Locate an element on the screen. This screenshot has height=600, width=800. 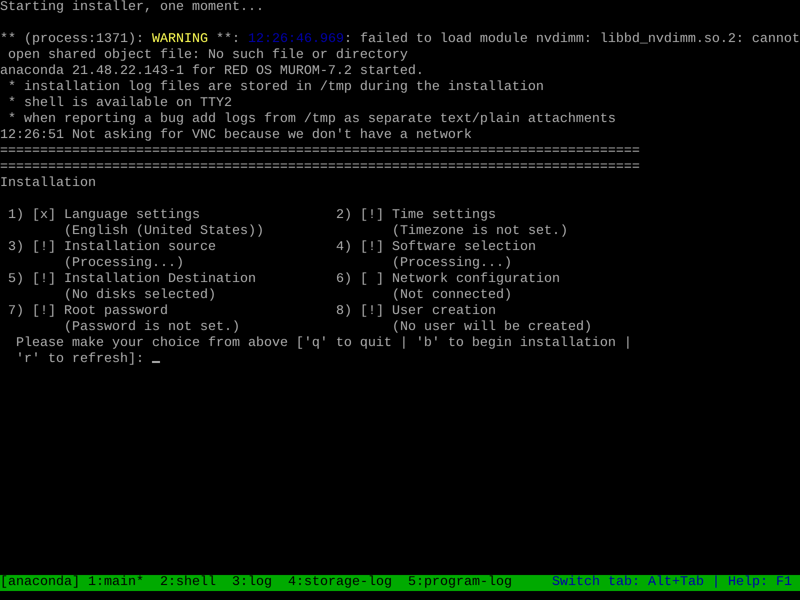
cursor-icon is located at coordinates (156, 362).